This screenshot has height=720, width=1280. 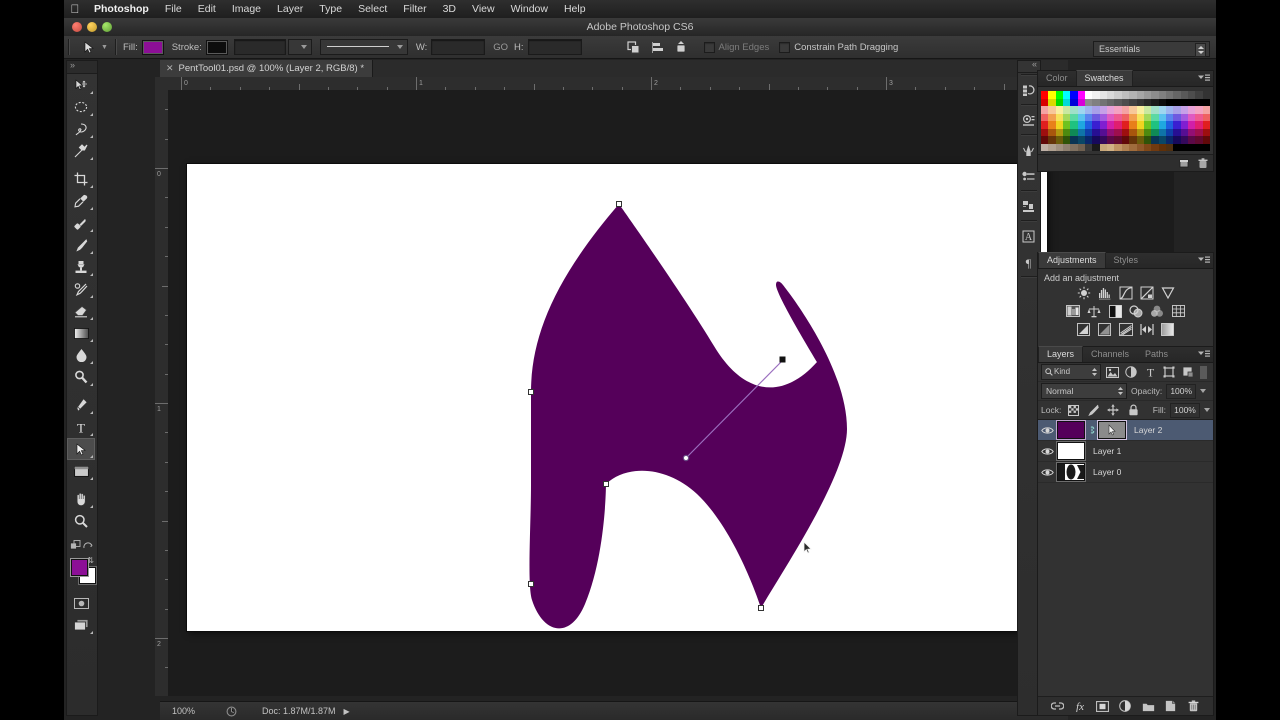 What do you see at coordinates (81, 151) in the screenshot?
I see `tool-quick-selection` at bounding box center [81, 151].